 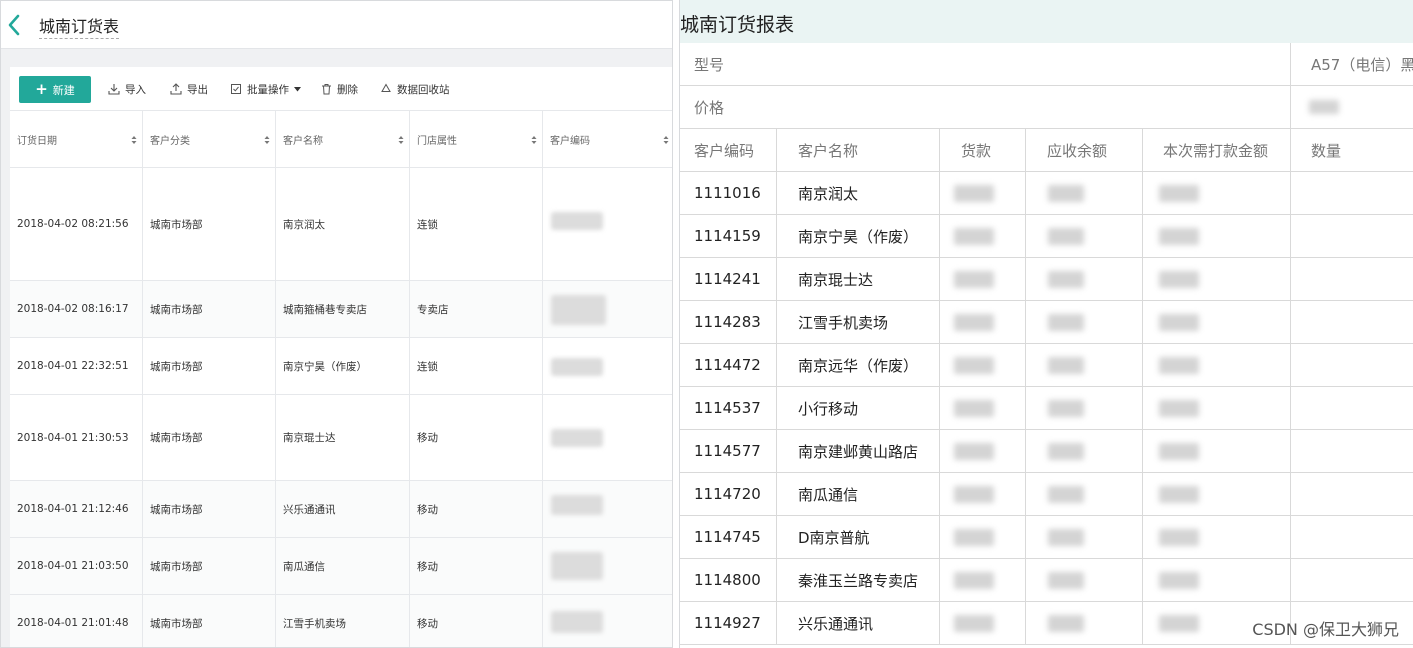 What do you see at coordinates (728, 580) in the screenshot?
I see `cell-customer-code: 1114800` at bounding box center [728, 580].